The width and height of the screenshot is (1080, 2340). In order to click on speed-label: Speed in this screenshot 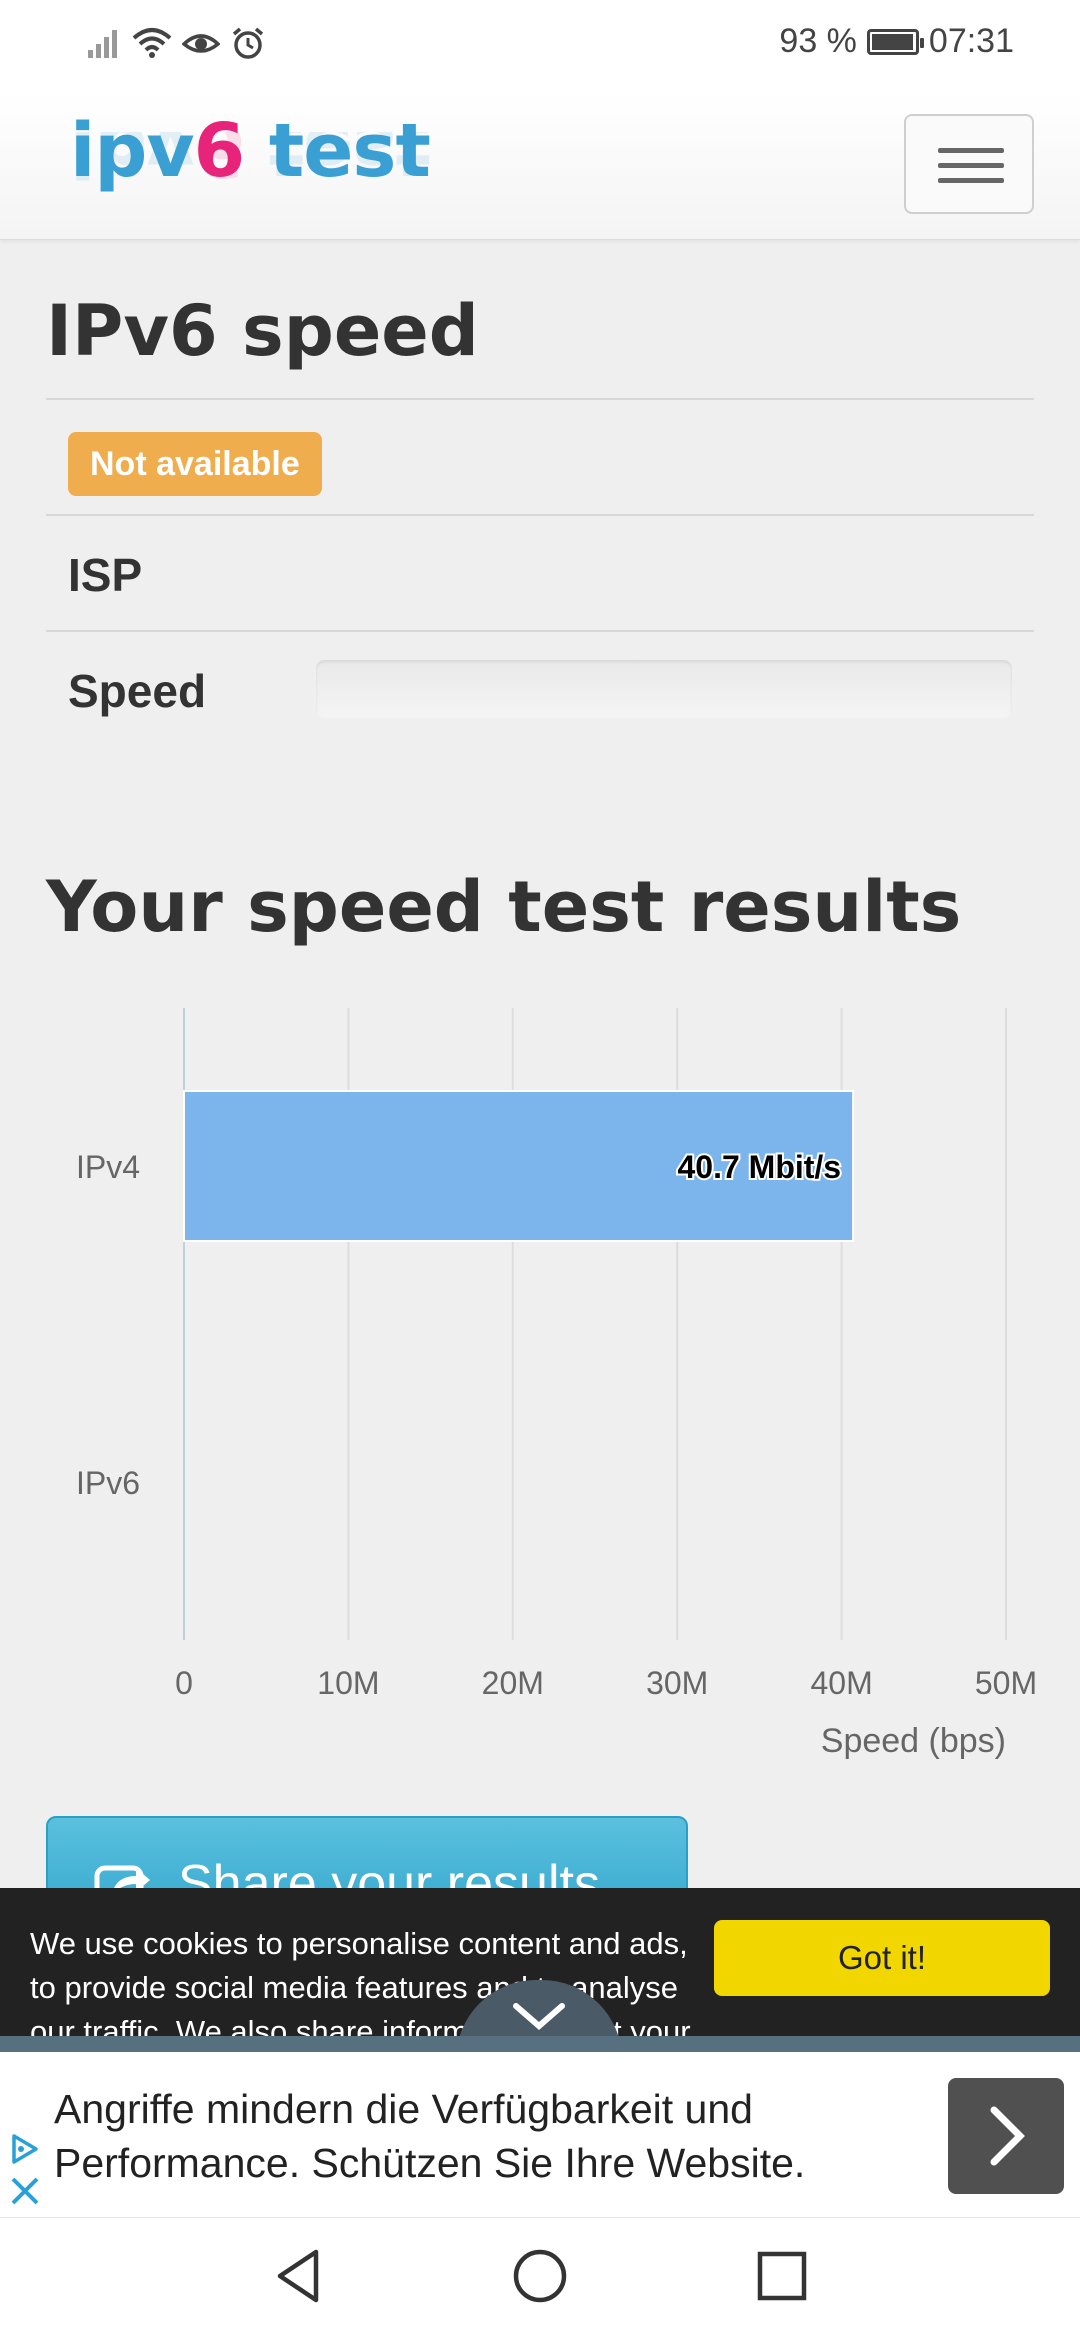, I will do `click(137, 691)`.